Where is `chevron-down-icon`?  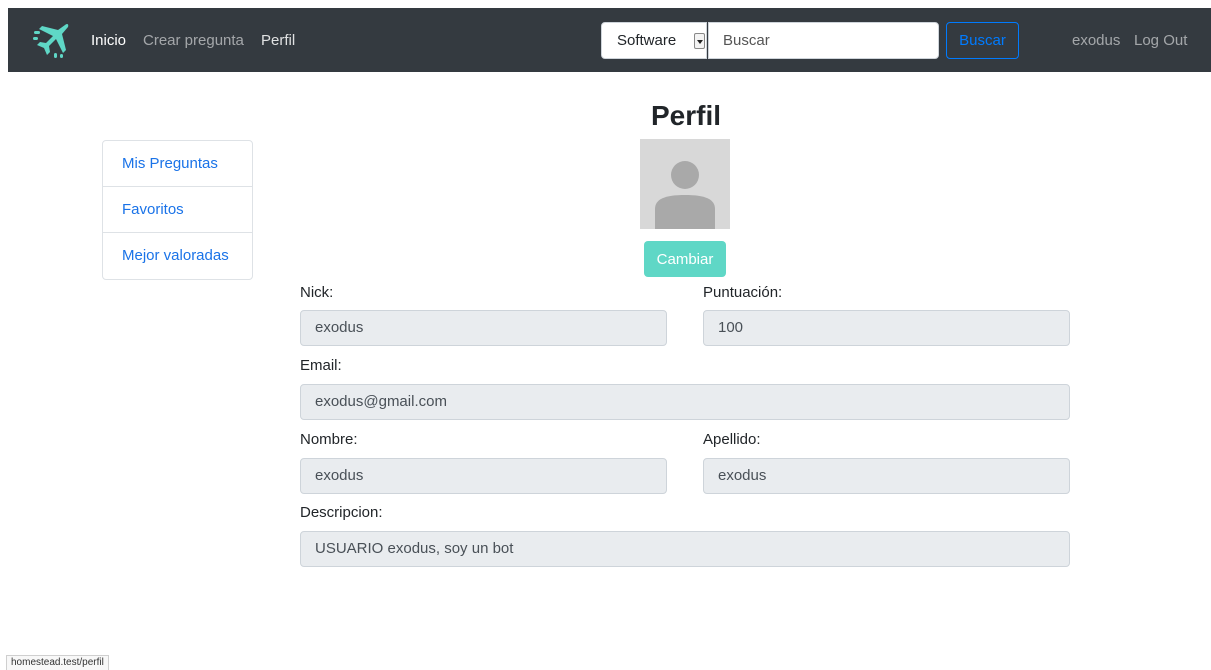
chevron-down-icon is located at coordinates (699, 41).